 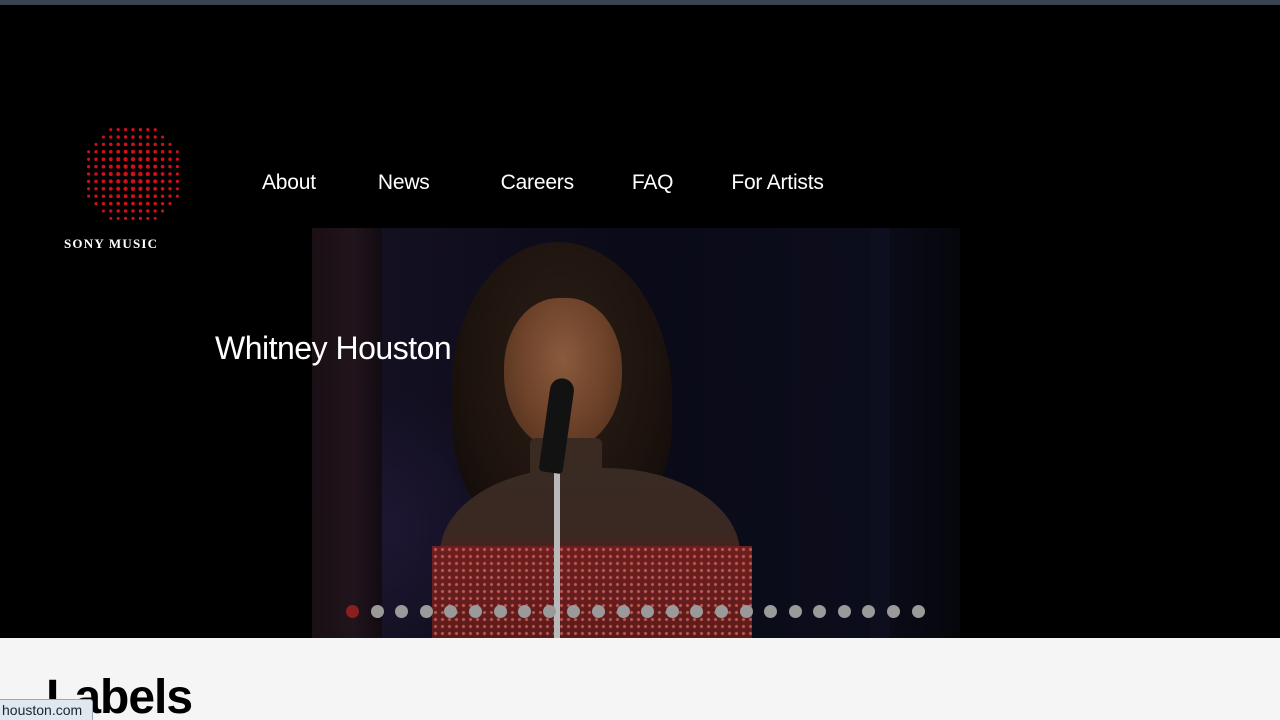 I want to click on nav-item-news: News, so click(x=404, y=183).